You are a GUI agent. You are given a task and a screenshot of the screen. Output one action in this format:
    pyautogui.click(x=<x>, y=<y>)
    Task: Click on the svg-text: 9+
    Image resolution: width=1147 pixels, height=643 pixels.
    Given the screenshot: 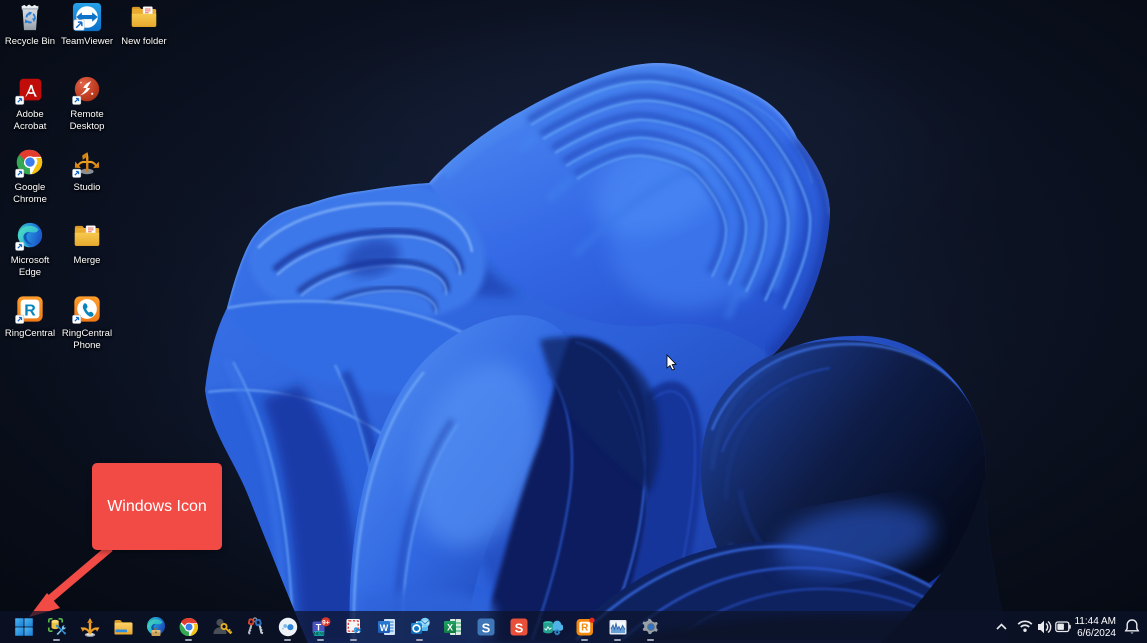 What is the action you would take?
    pyautogui.click(x=326, y=622)
    